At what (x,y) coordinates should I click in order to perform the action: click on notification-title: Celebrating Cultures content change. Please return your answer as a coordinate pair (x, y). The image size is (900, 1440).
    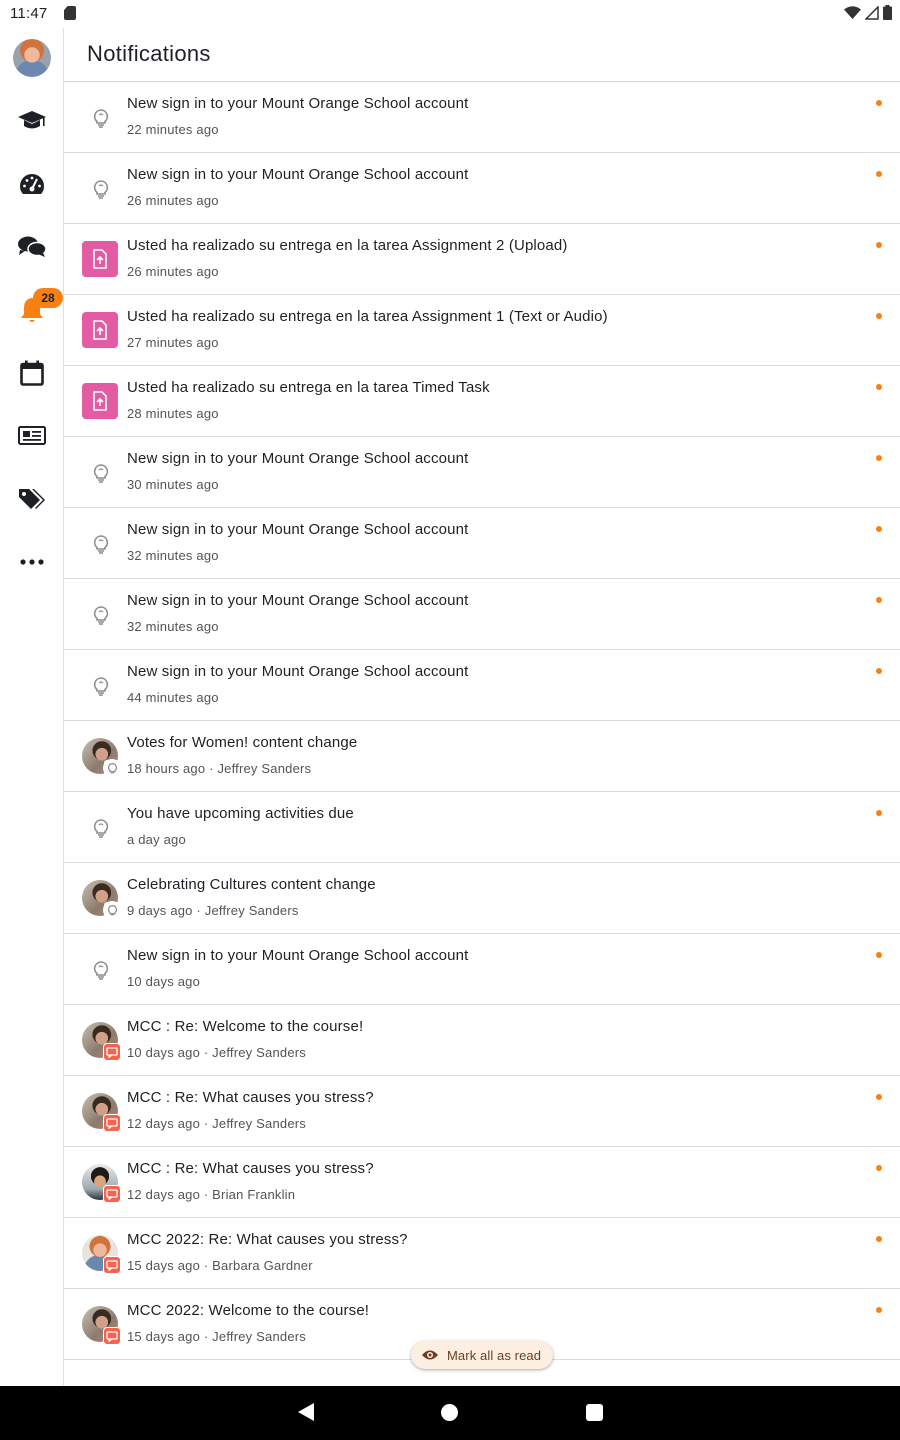
    Looking at the image, I should click on (251, 884).